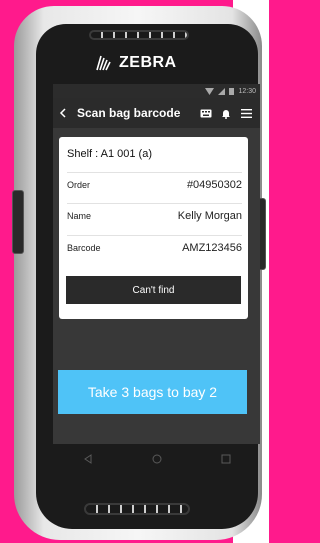 This screenshot has width=320, height=543. Describe the element at coordinates (154, 247) in the screenshot. I see `barcode-row: Barcode AMZ123456` at that location.